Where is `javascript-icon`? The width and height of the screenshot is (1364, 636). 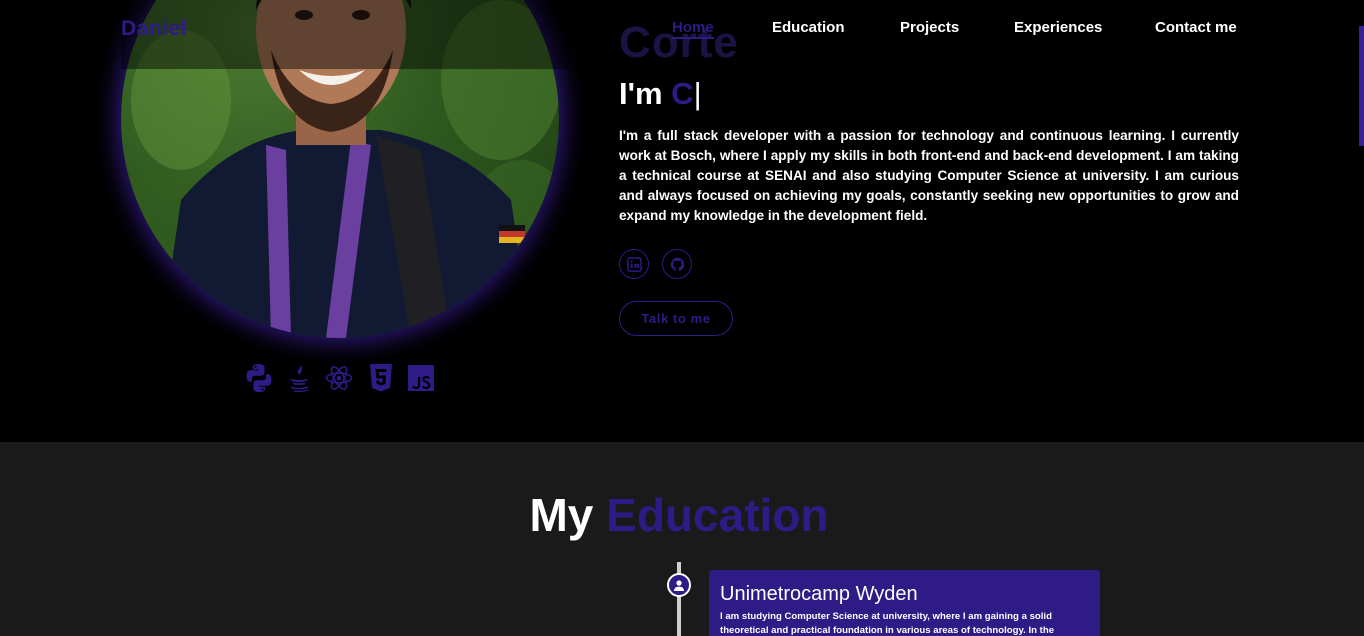 javascript-icon is located at coordinates (421, 378).